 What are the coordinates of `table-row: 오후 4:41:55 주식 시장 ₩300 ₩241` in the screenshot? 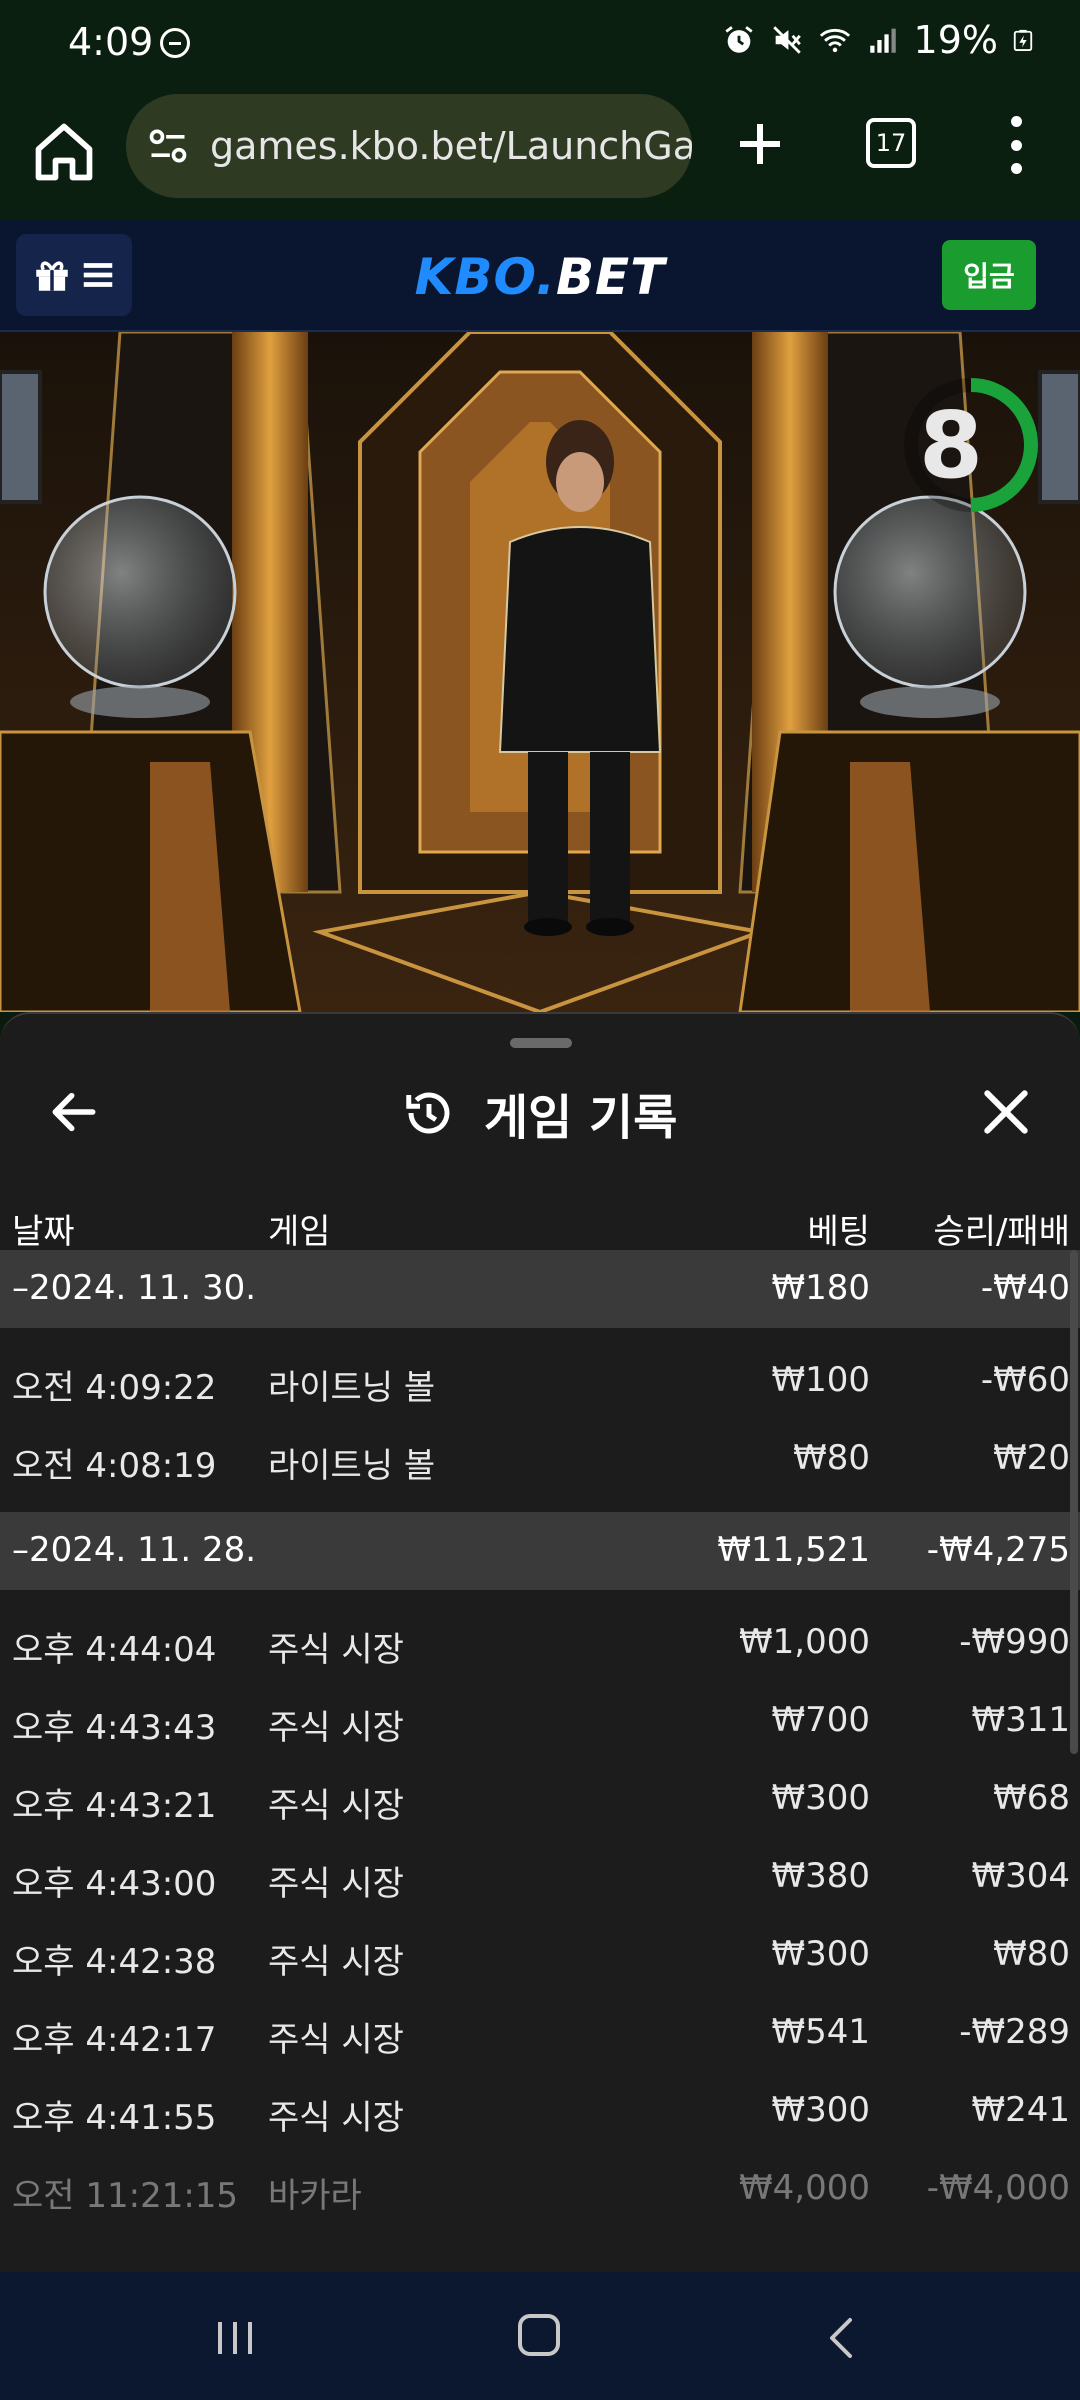 It's located at (540, 2111).